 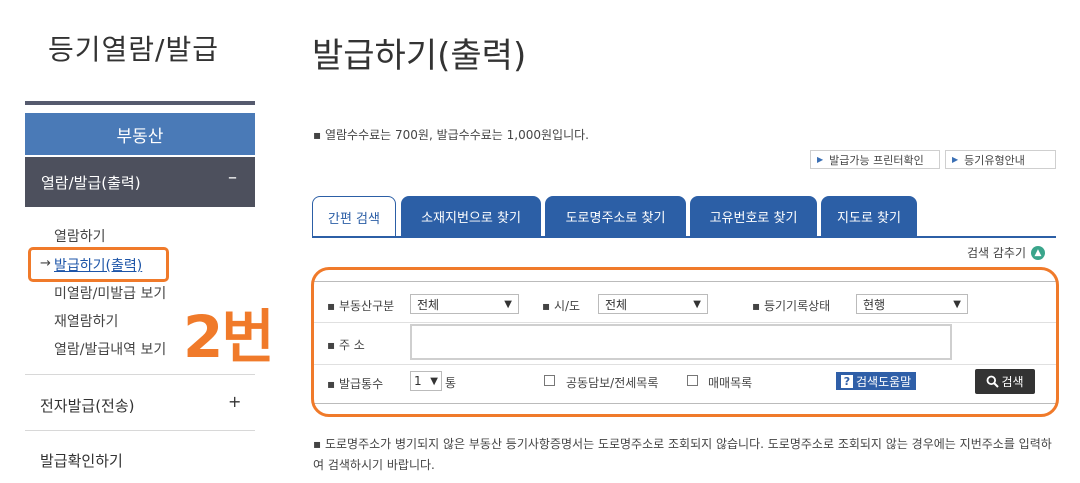 I want to click on tab-unique-number: 고유번호로 찾기, so click(x=753, y=216).